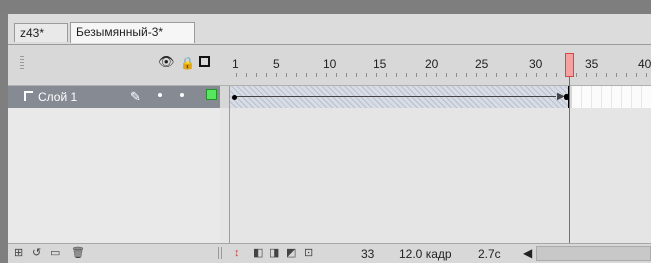  What do you see at coordinates (489, 254) in the screenshot?
I see `elapsed-time-readout: 2.7c` at bounding box center [489, 254].